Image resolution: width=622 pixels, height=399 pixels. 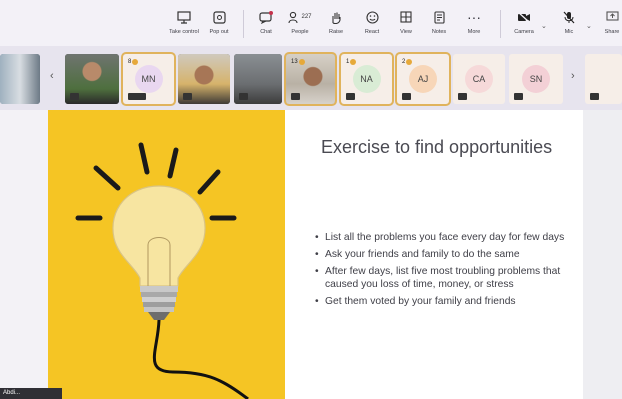 I want to click on avatar: AJ, so click(x=423, y=79).